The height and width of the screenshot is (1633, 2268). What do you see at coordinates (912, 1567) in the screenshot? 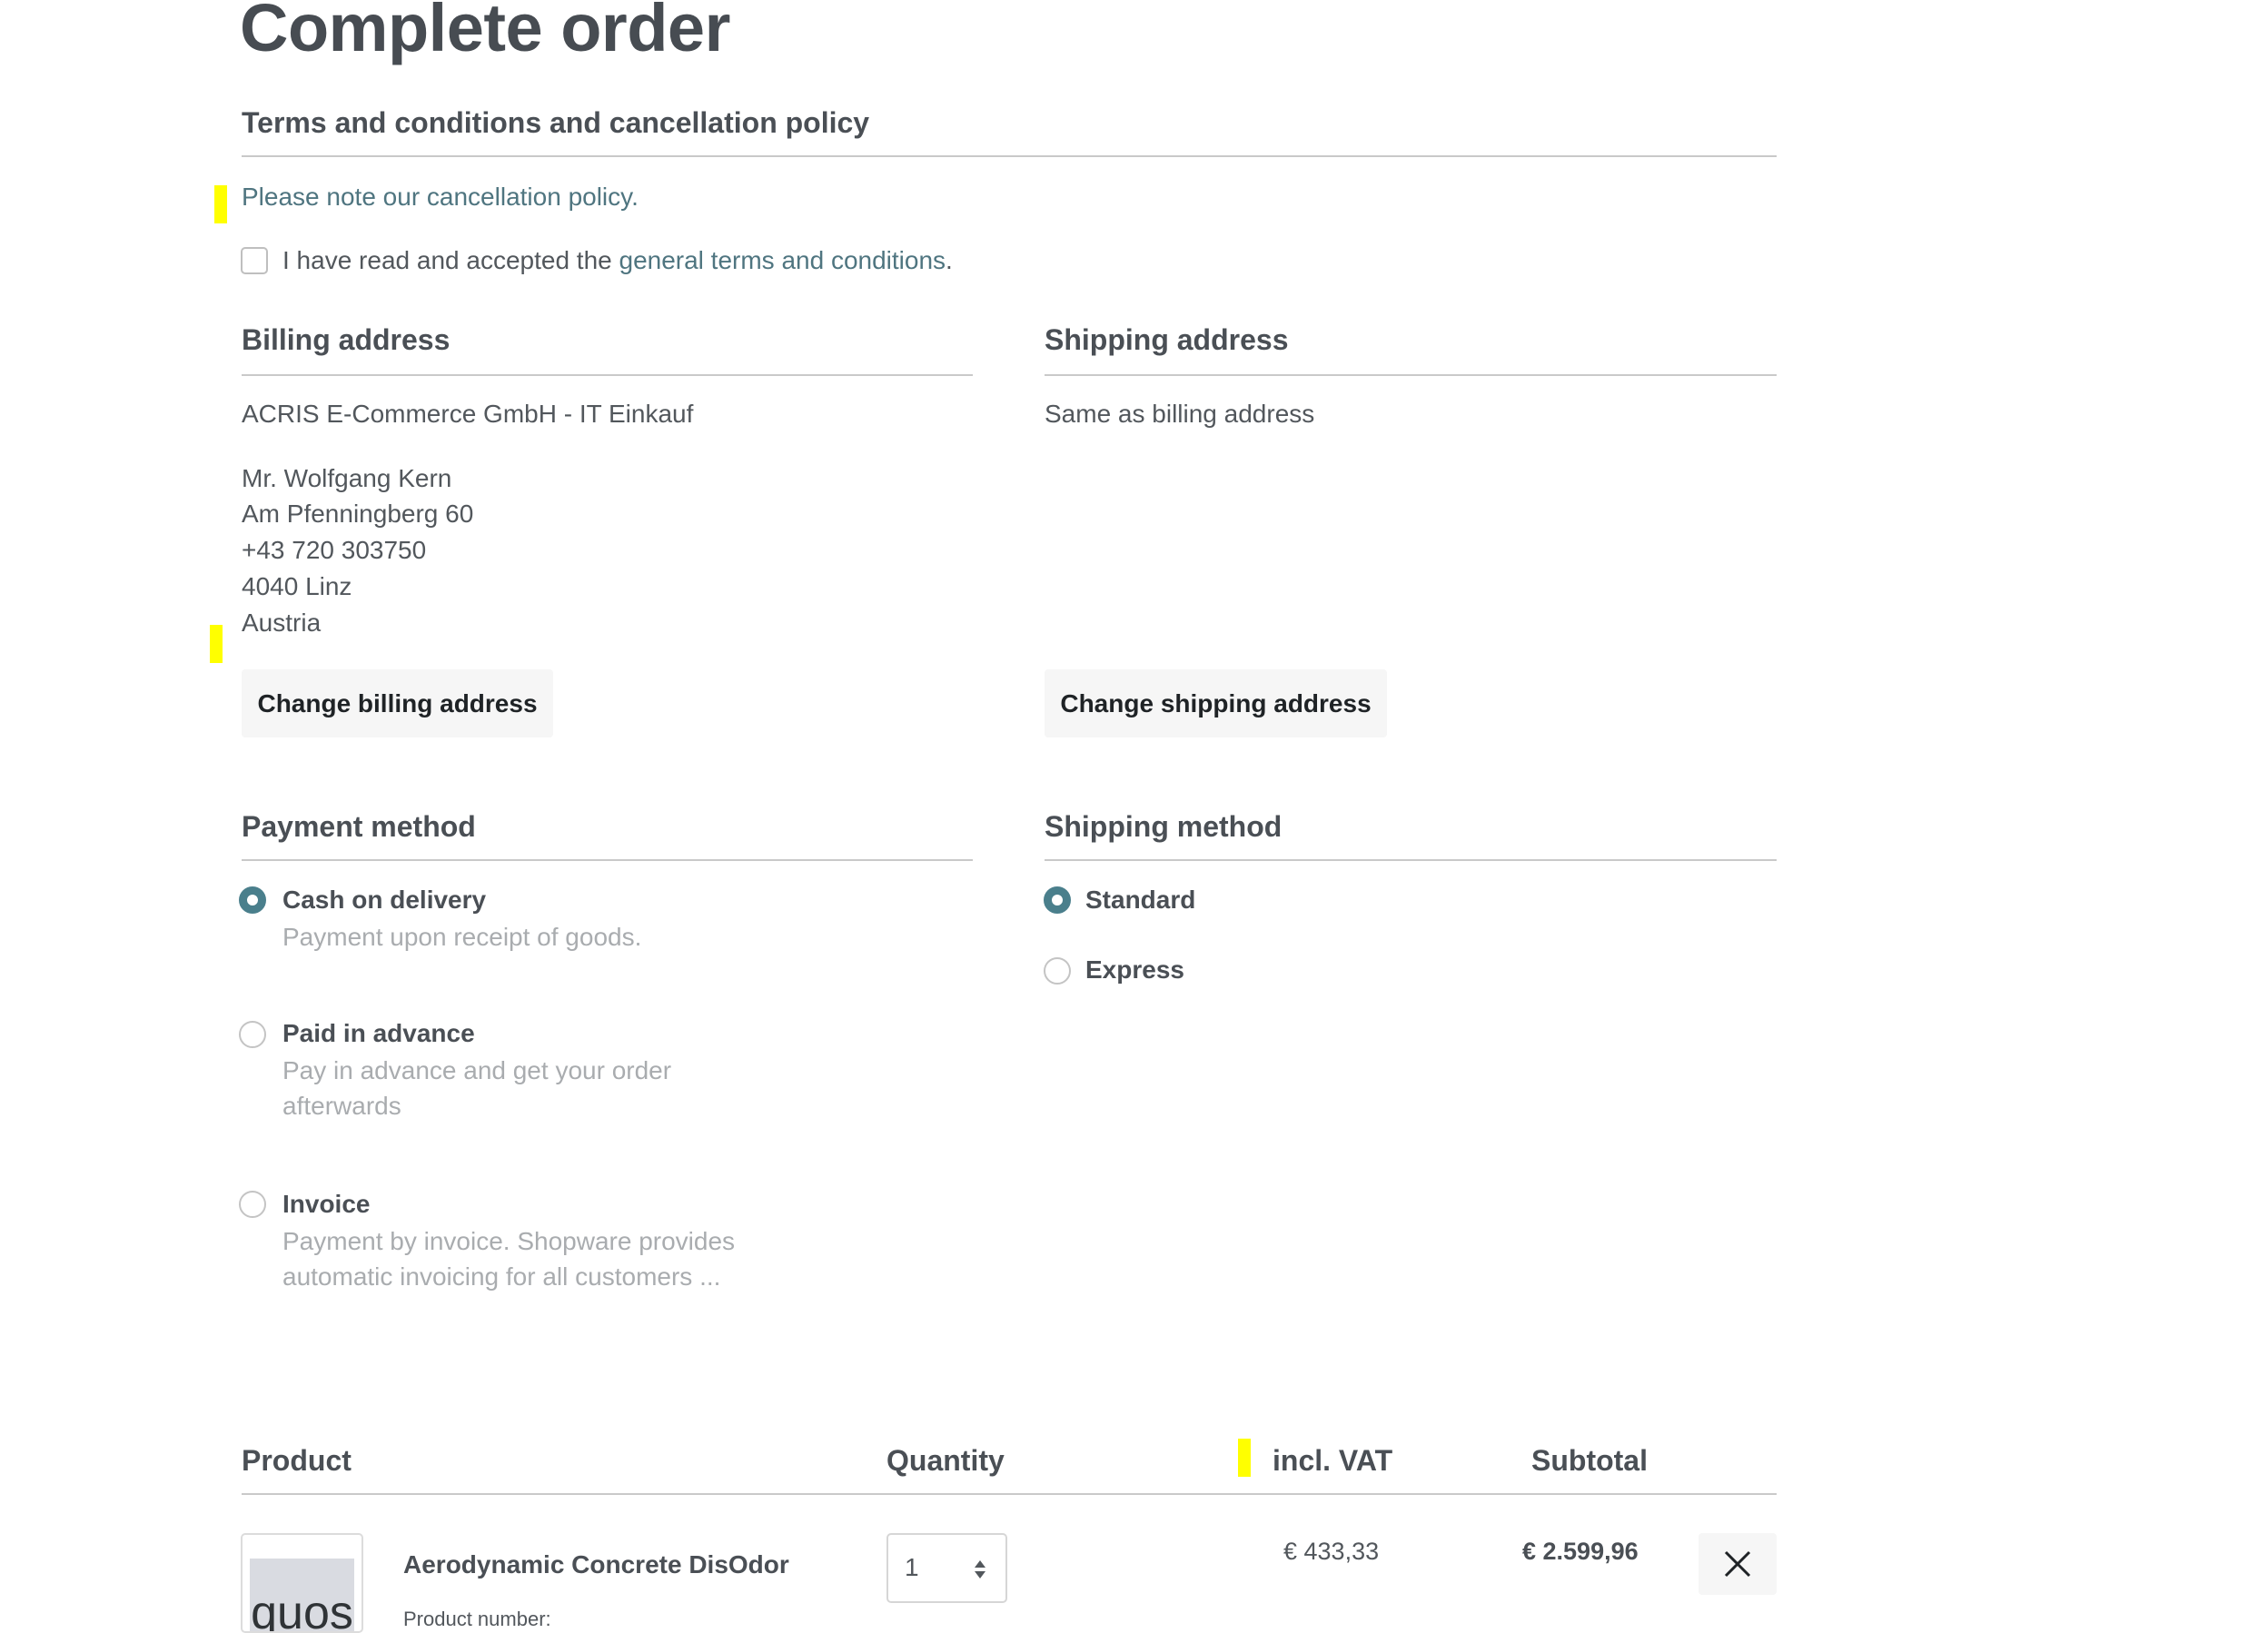
I see `quantity-value: 1` at bounding box center [912, 1567].